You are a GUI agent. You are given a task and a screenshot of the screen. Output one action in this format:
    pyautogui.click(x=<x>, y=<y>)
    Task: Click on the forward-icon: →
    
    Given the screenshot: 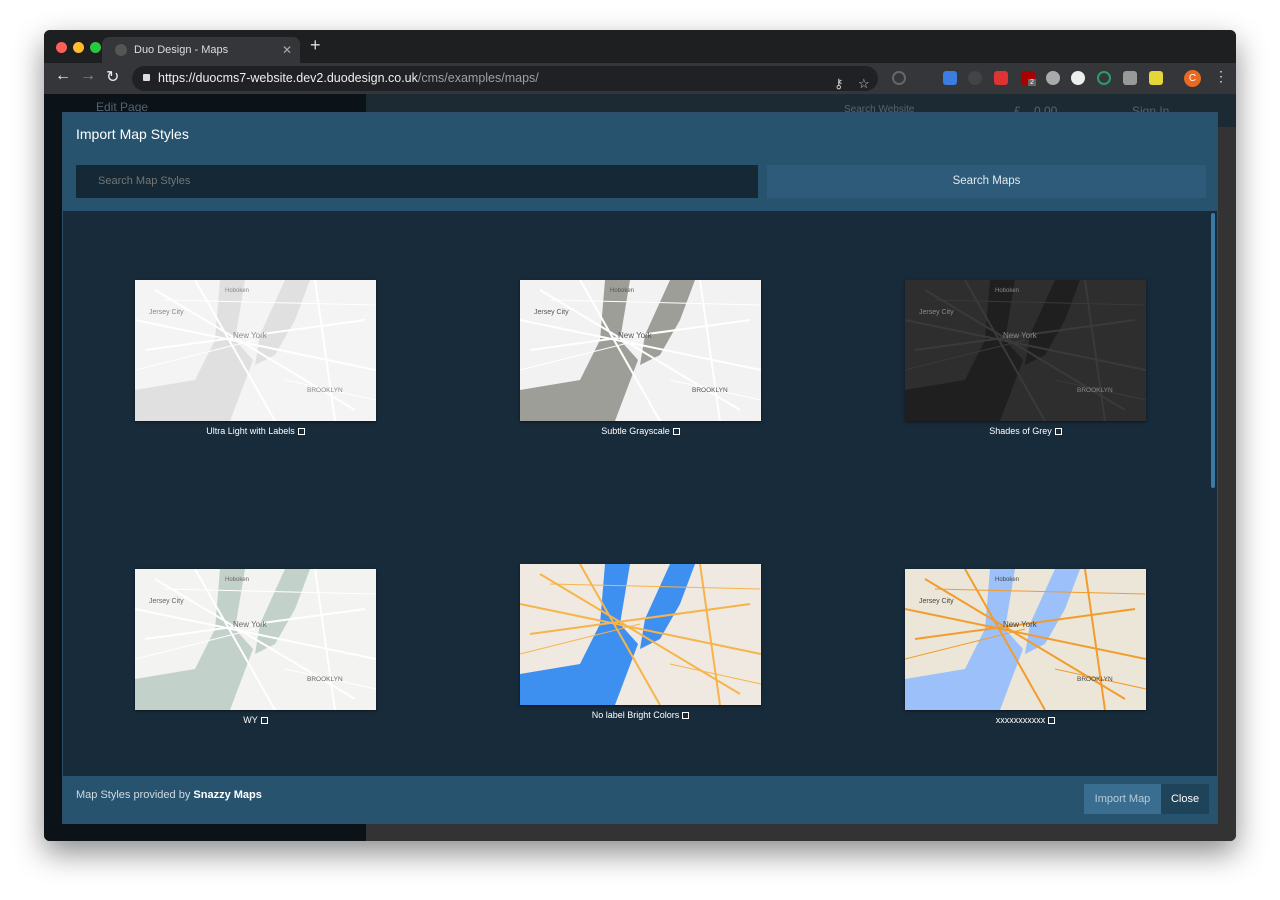 What is the action you would take?
    pyautogui.click(x=88, y=76)
    